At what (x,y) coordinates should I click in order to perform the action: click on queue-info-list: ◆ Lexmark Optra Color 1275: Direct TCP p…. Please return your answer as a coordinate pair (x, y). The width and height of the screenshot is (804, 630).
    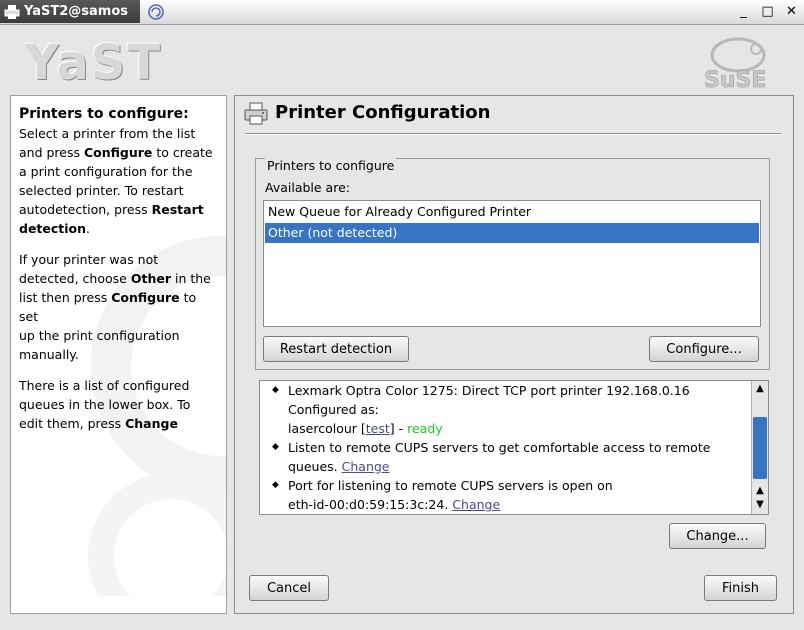
    Looking at the image, I should click on (511, 447).